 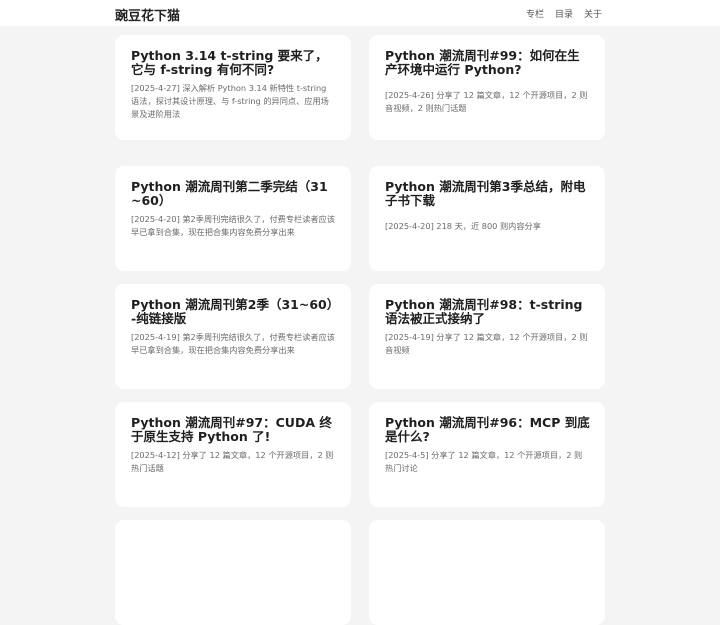 I want to click on nav-link-about: 关于, so click(x=593, y=13).